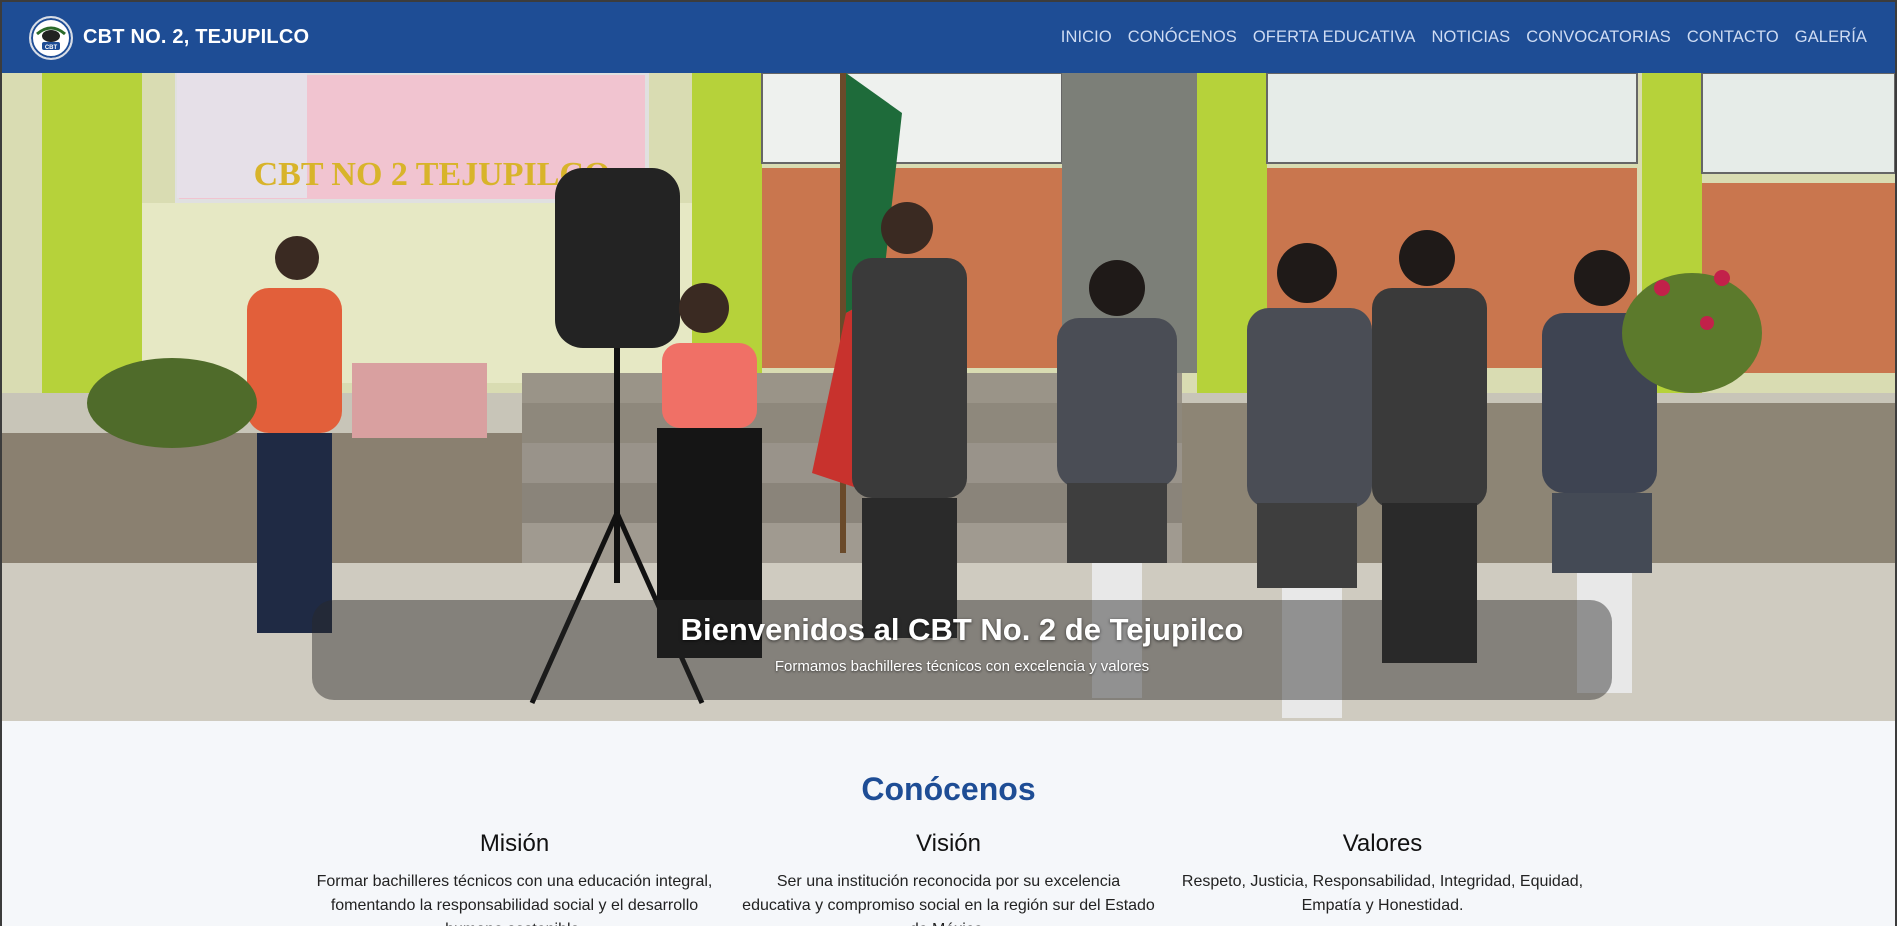 The height and width of the screenshot is (926, 1897). I want to click on brand-link: CBT CBT NO. 2, TEJUPILCO, so click(169, 37).